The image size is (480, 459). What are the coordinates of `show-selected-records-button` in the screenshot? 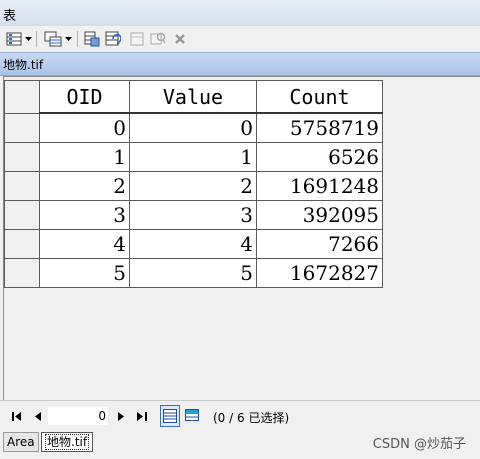 It's located at (192, 415).